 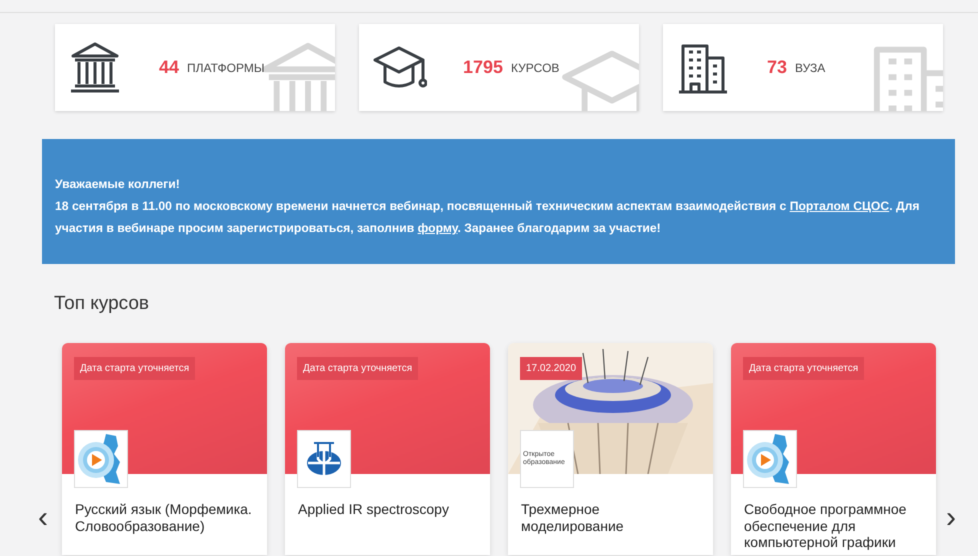 I want to click on link: Порталом СЦОС, so click(x=840, y=206).